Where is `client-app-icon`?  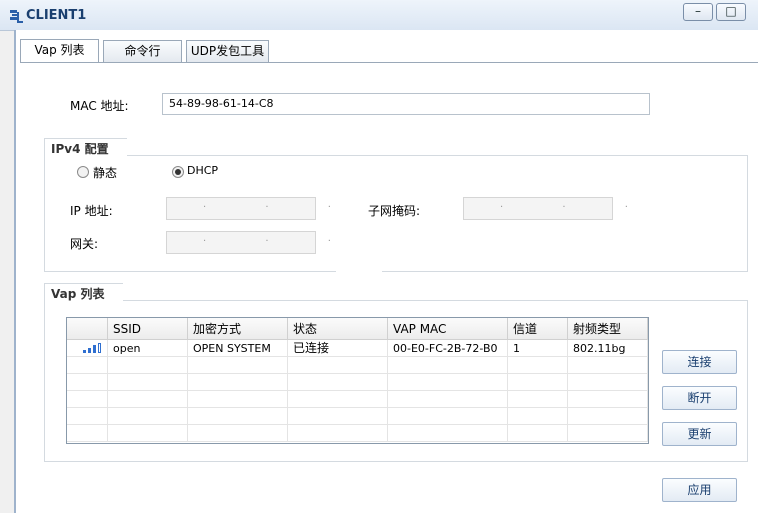
client-app-icon is located at coordinates (16, 16).